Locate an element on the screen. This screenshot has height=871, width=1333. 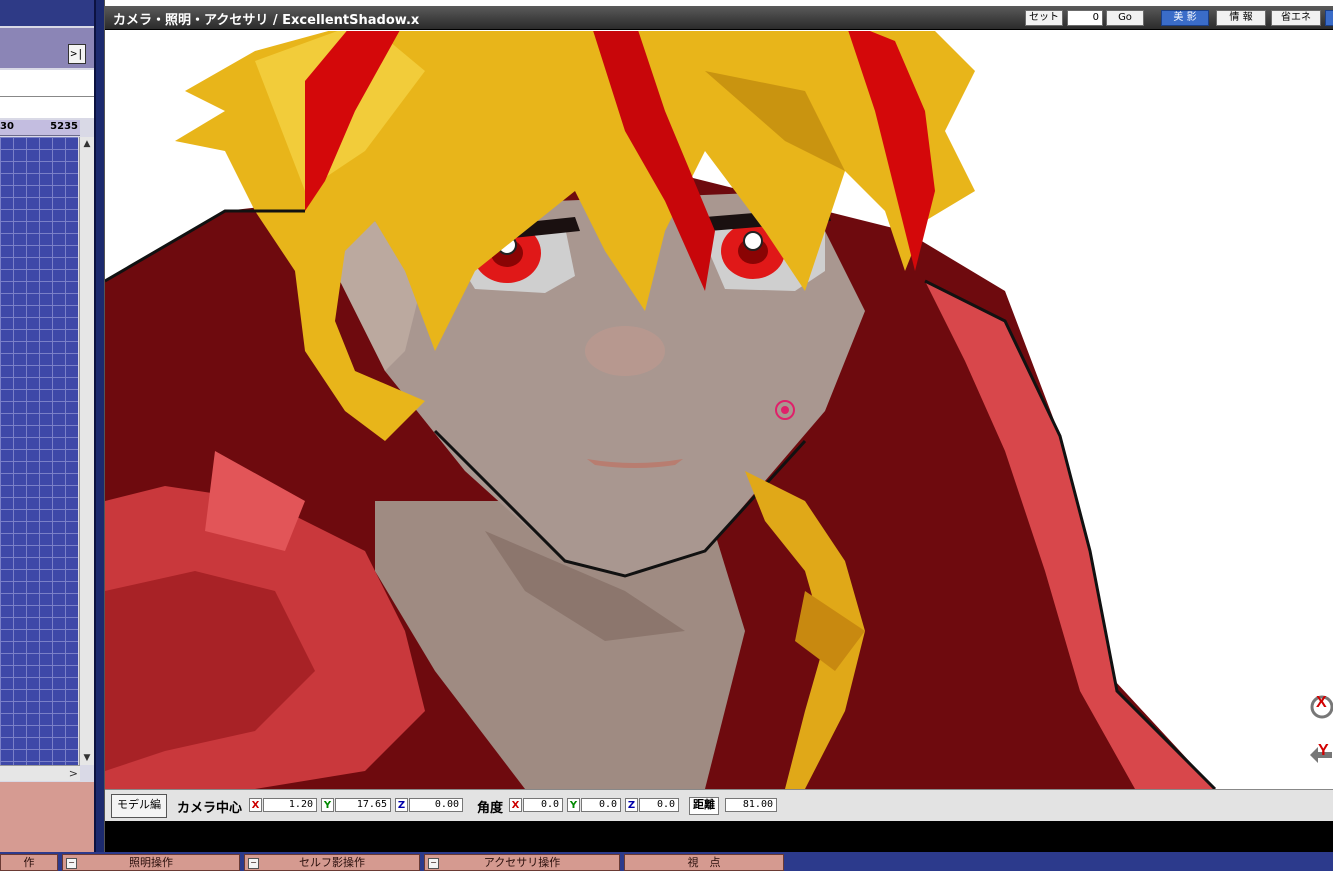
tab-label: 視 点 is located at coordinates (704, 862).